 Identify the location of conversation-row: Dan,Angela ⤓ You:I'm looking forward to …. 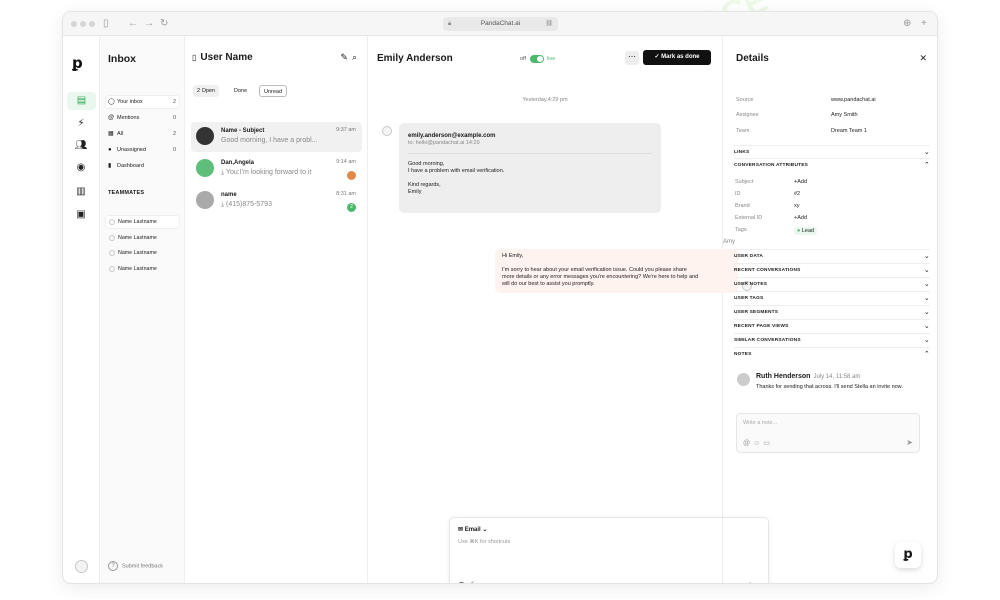
(276, 169).